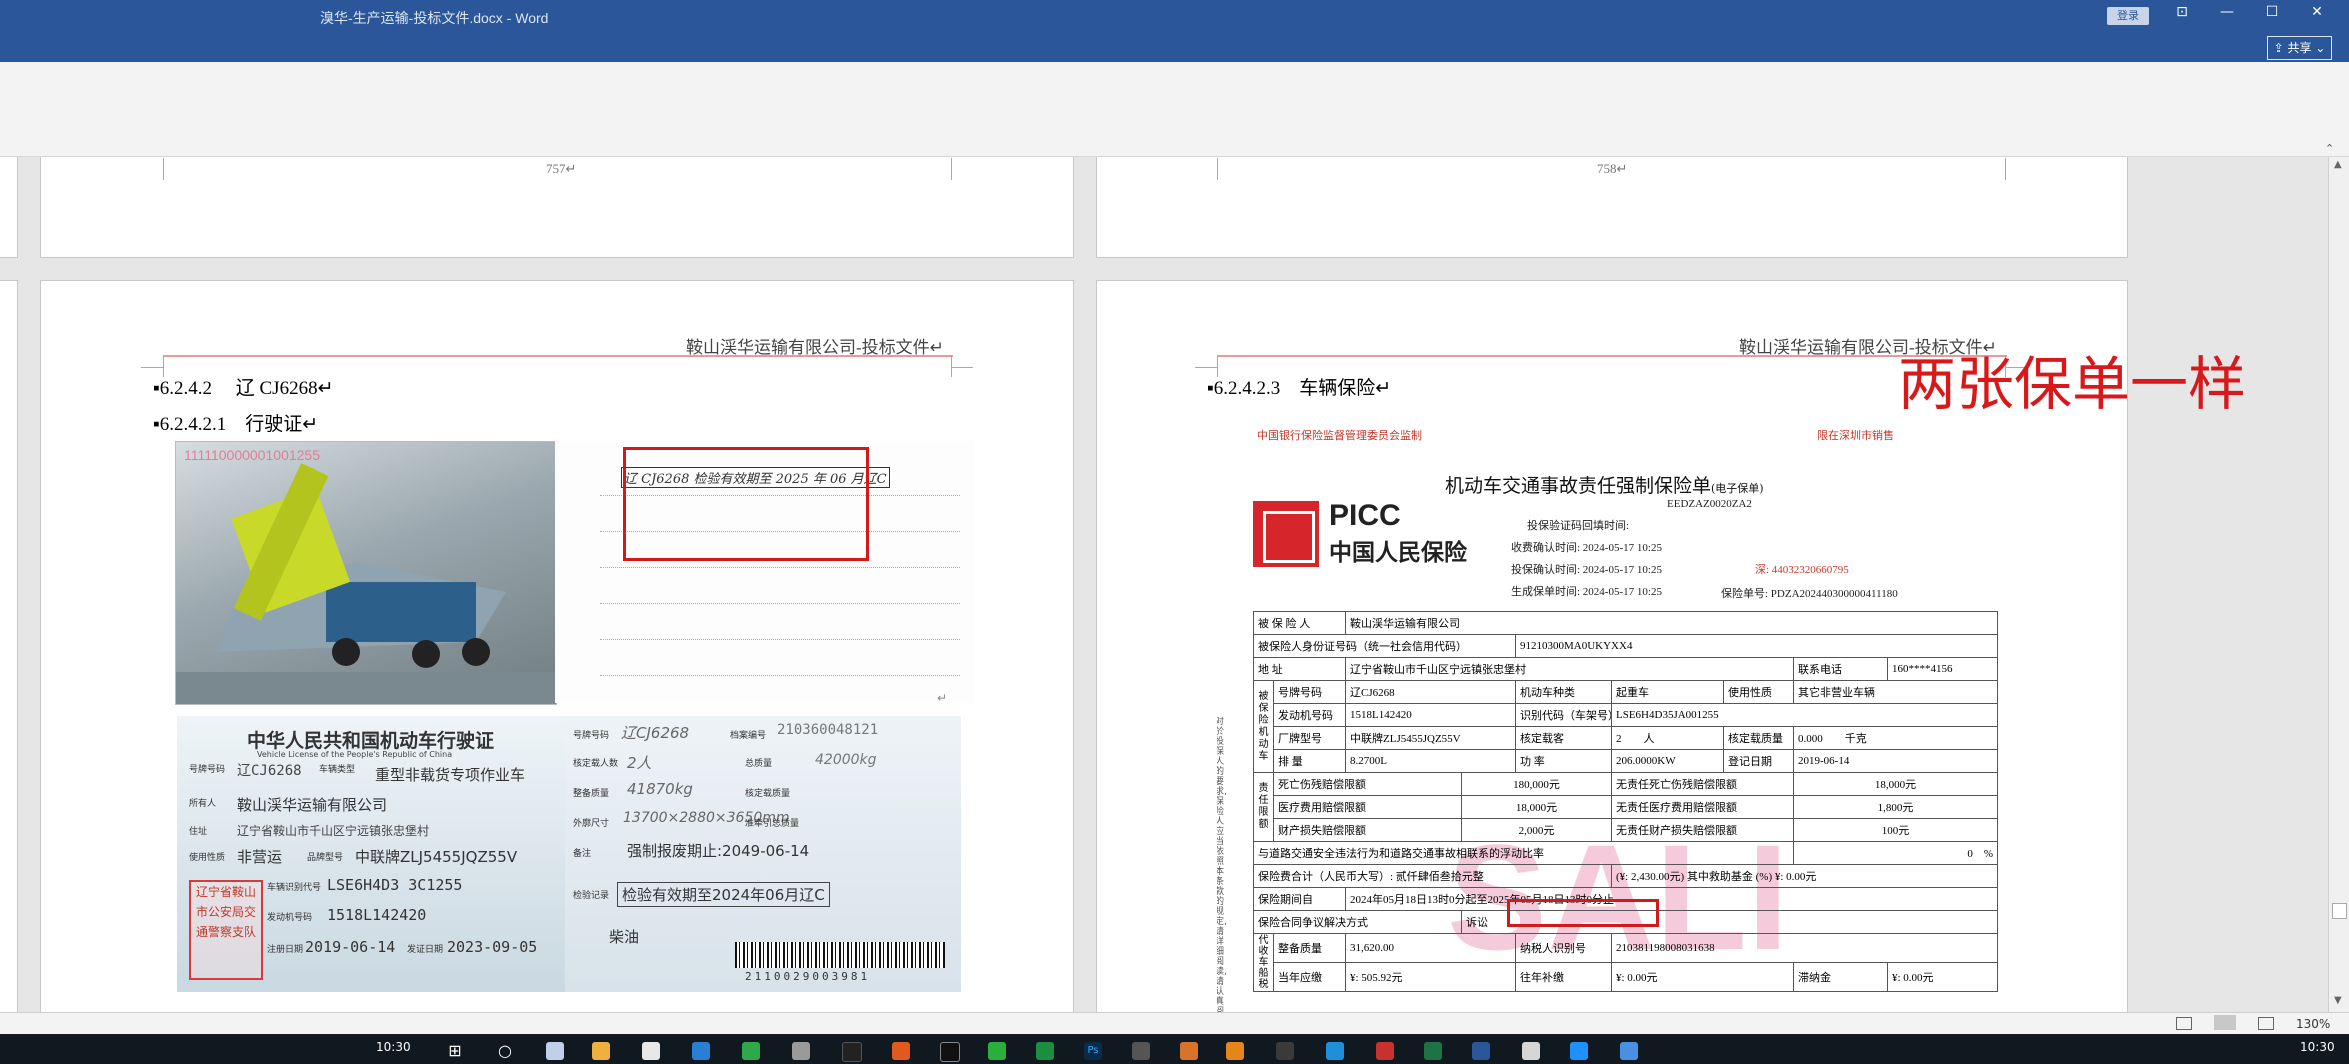 This screenshot has width=2349, height=1064. I want to click on scroll-up-icon: ▲, so click(2338, 164).